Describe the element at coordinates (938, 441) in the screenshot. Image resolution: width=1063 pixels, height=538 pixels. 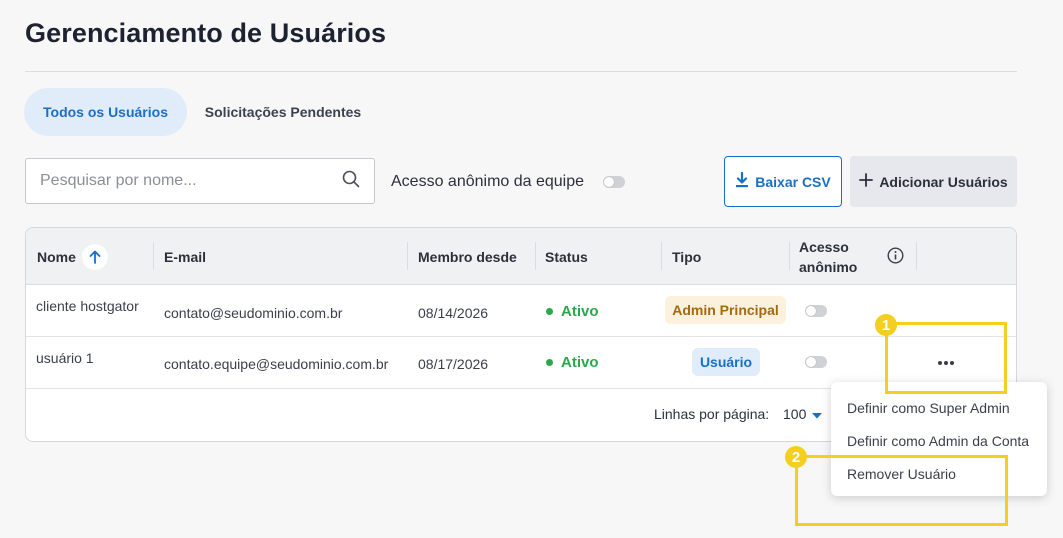
I see `menu-item-set-account-admin: Definir como Admin da Conta` at that location.